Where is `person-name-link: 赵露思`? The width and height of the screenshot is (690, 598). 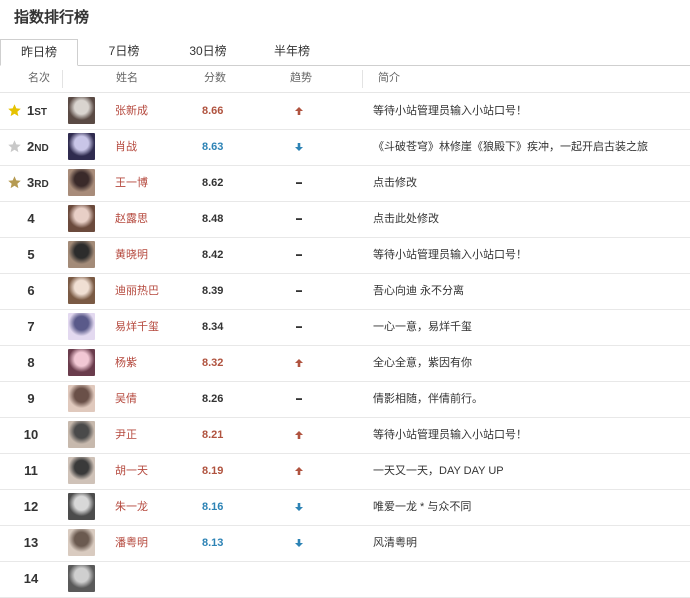
person-name-link: 赵露思 is located at coordinates (131, 219).